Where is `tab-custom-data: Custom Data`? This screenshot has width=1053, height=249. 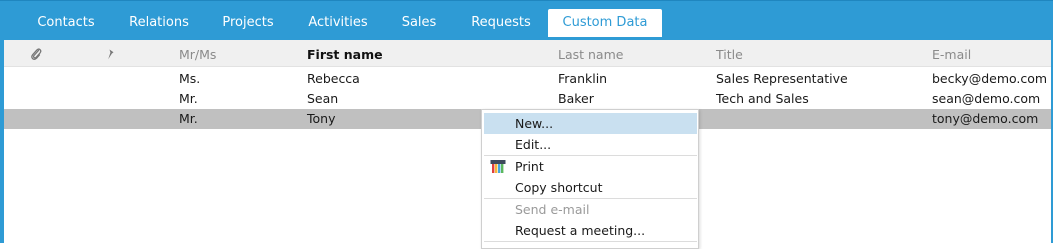
tab-custom-data: Custom Data is located at coordinates (605, 23).